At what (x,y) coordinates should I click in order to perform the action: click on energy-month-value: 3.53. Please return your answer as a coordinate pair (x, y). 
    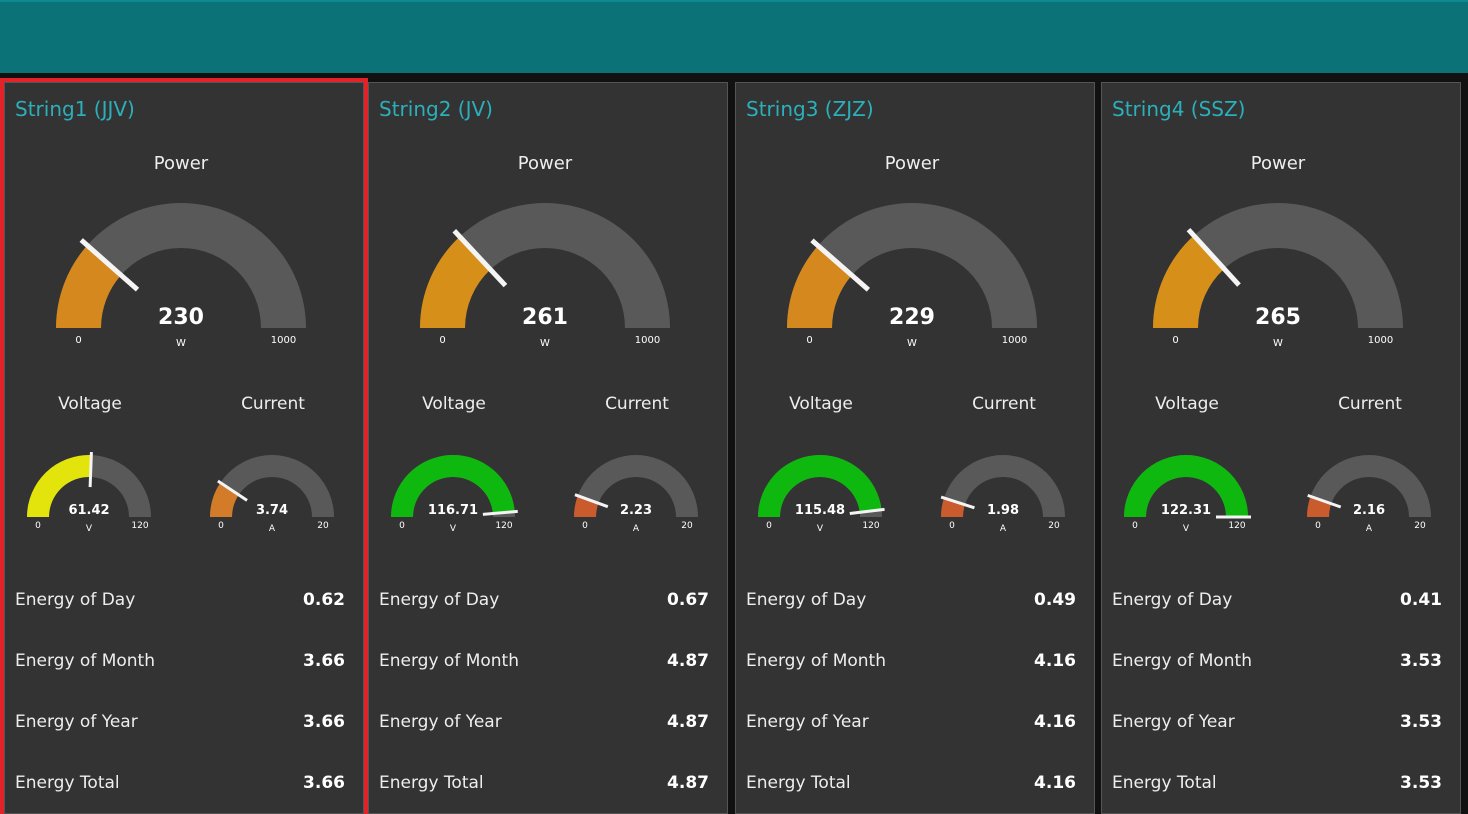
    Looking at the image, I should click on (1421, 661).